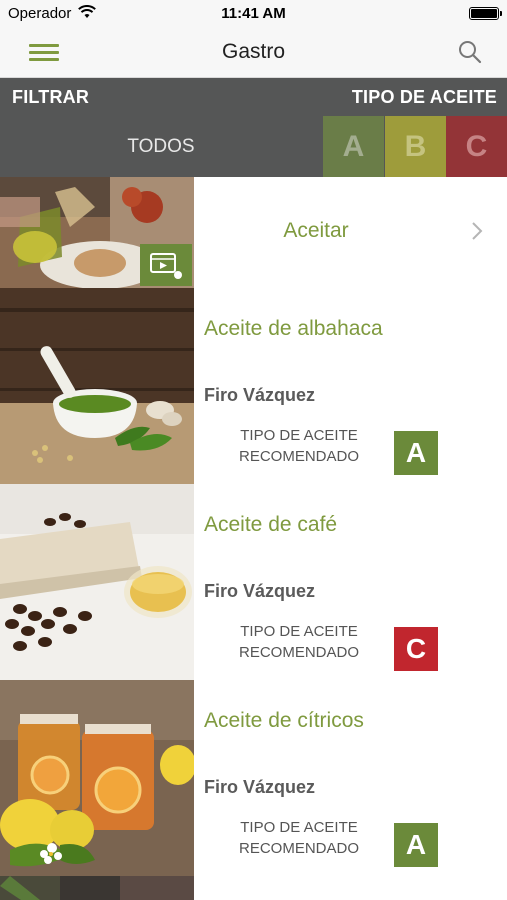 The height and width of the screenshot is (900, 507). Describe the element at coordinates (477, 231) in the screenshot. I see `chevron-right-icon` at that location.